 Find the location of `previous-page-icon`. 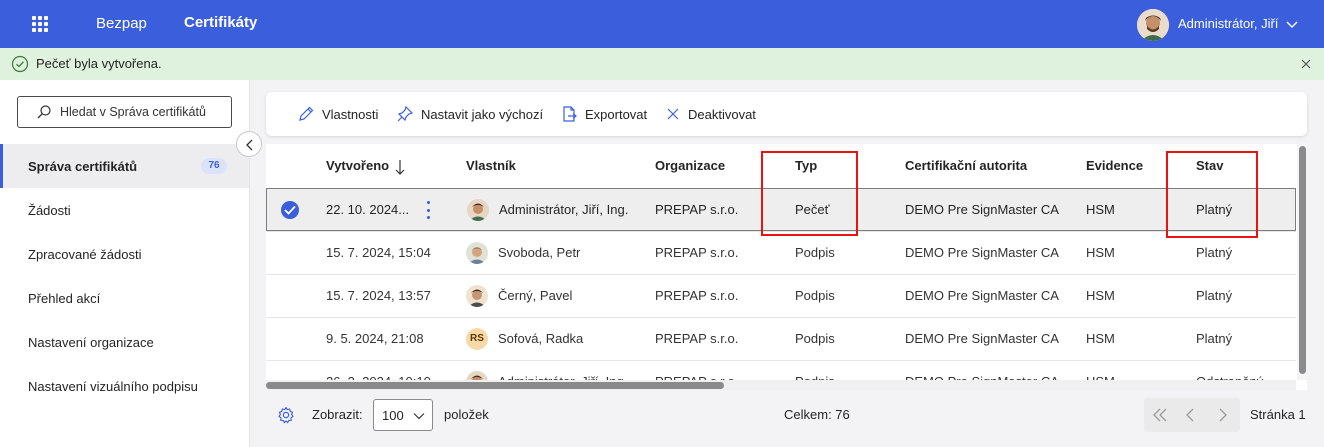

previous-page-icon is located at coordinates (1191, 415).